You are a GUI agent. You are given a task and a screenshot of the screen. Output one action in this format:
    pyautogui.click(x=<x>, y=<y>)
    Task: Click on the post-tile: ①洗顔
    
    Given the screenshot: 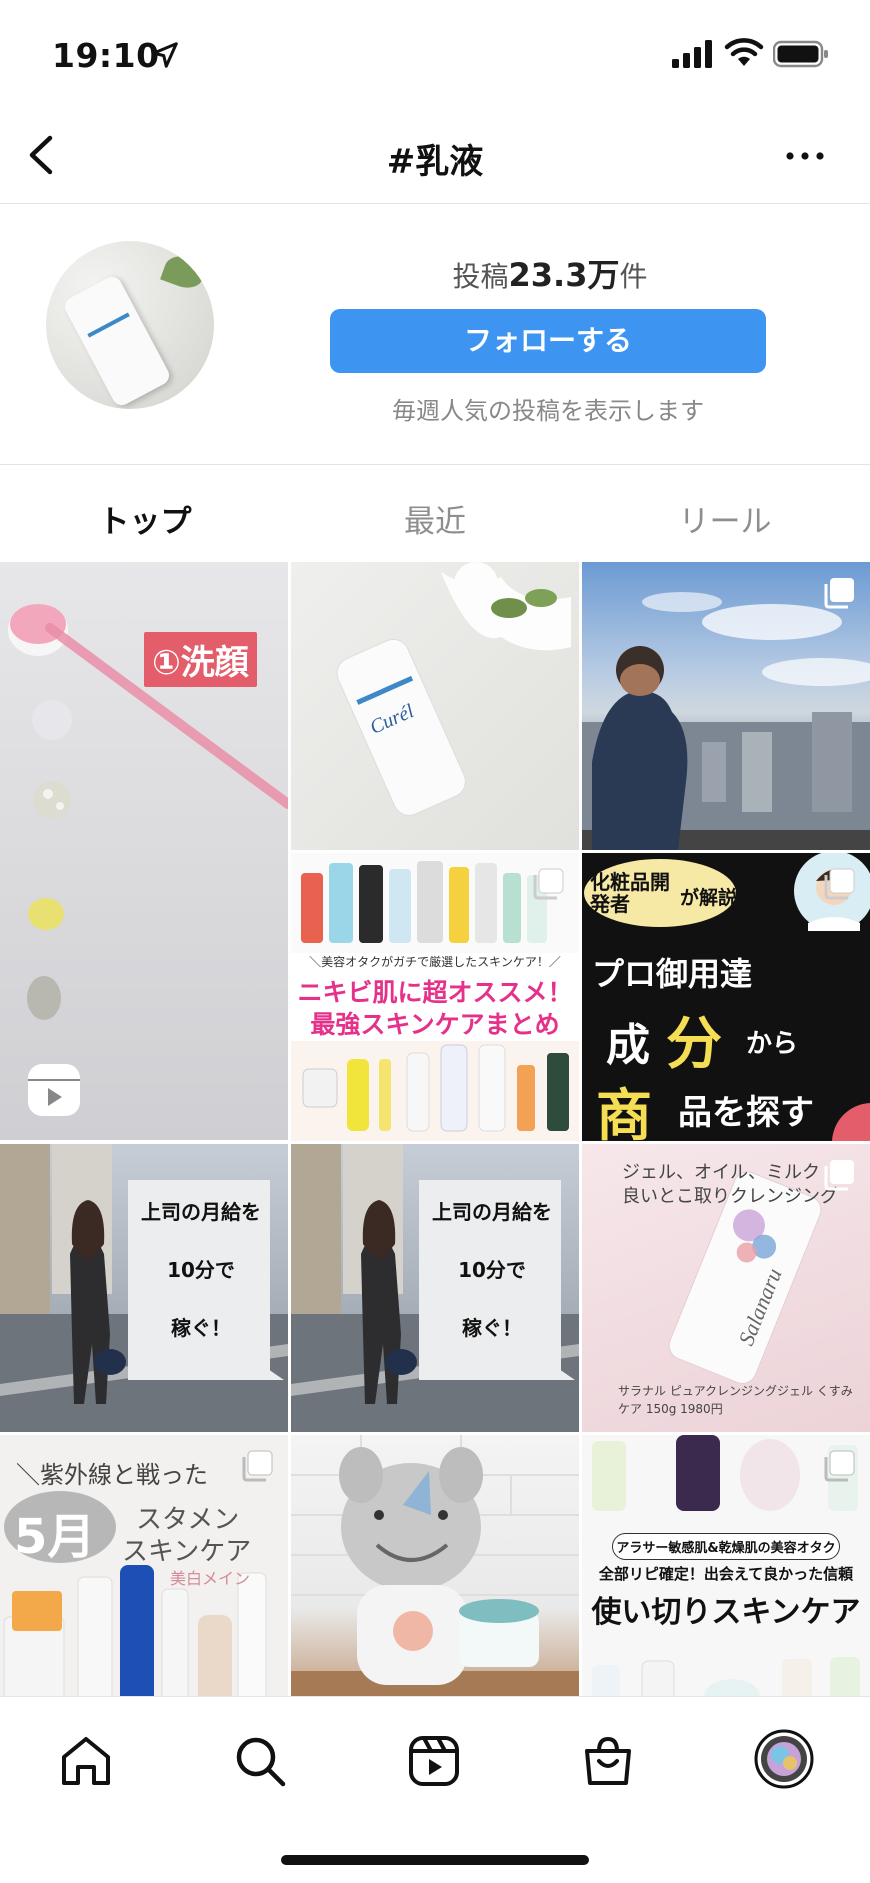 What is the action you would take?
    pyautogui.click(x=144, y=851)
    